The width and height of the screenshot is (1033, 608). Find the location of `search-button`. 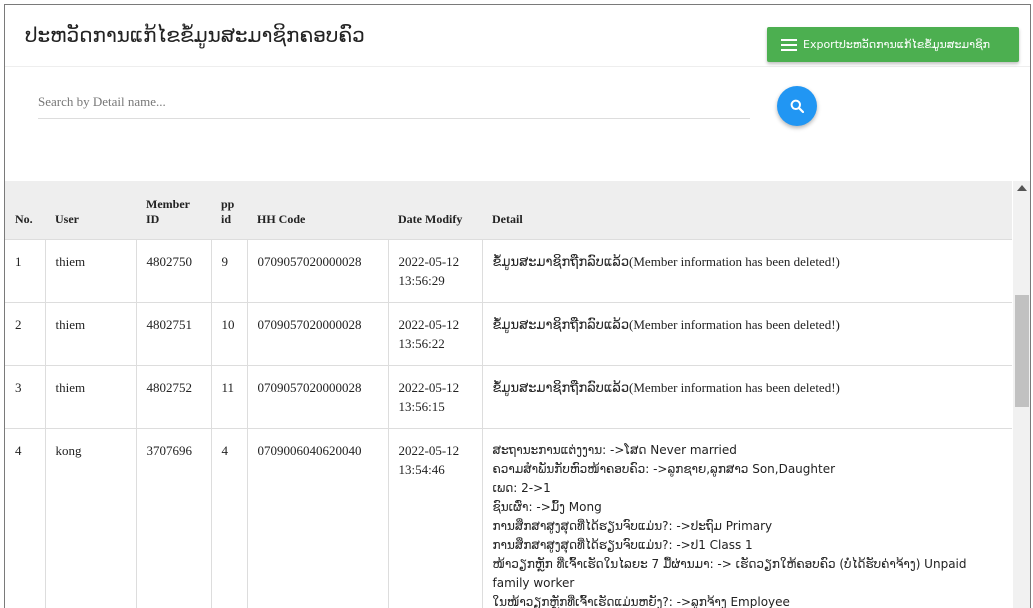

search-button is located at coordinates (797, 106).